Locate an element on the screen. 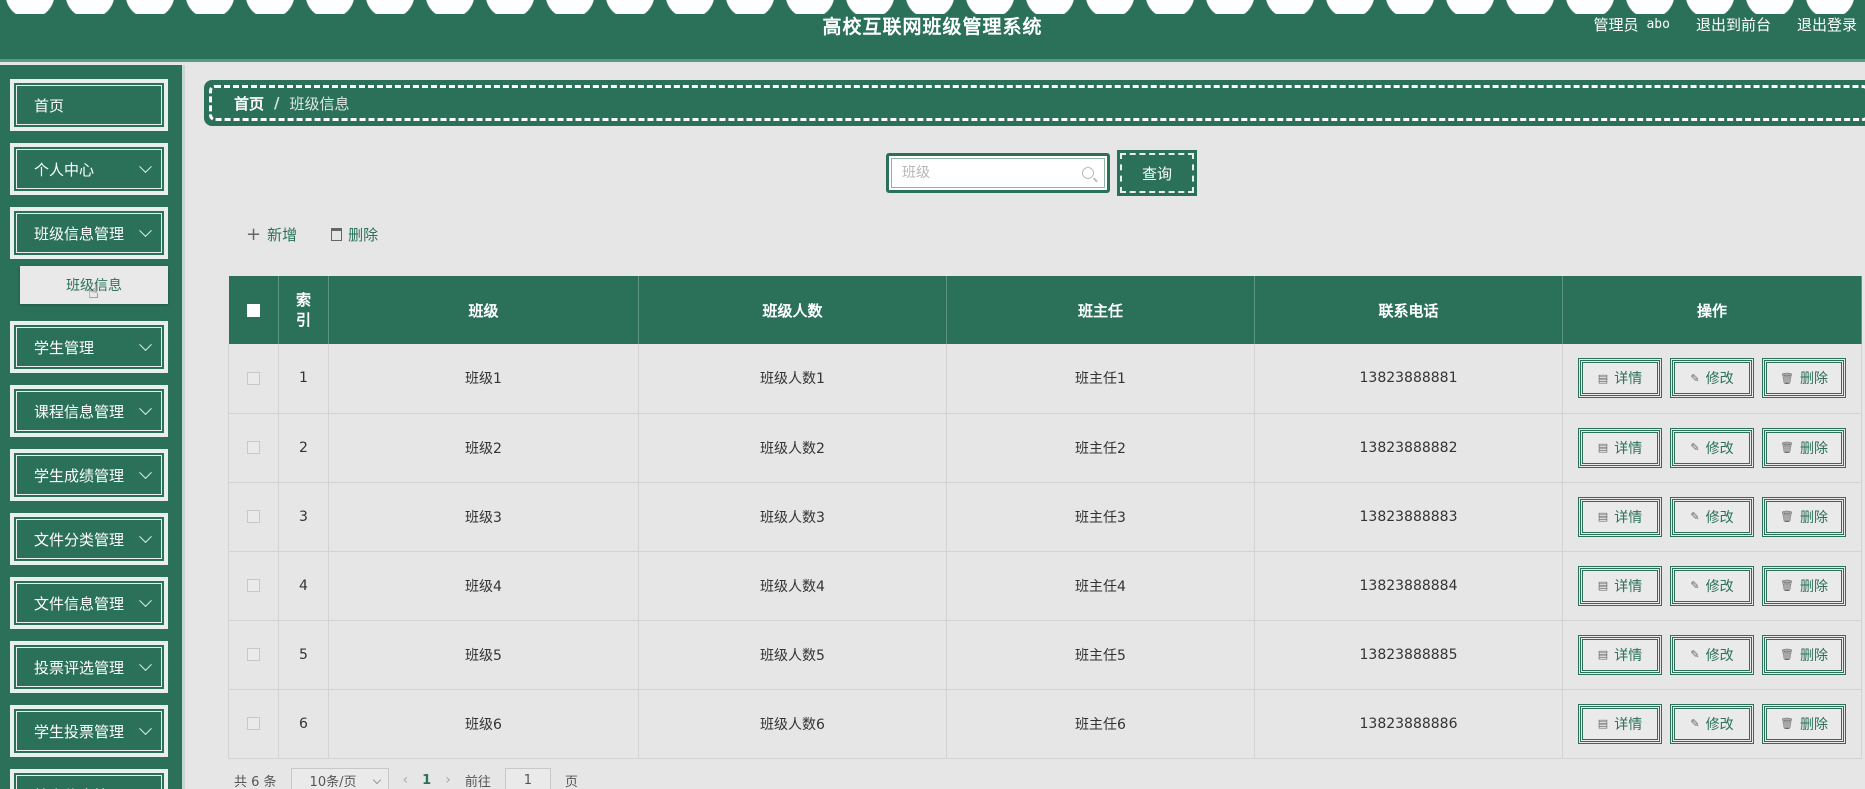  cell-index: 1 is located at coordinates (303, 379).